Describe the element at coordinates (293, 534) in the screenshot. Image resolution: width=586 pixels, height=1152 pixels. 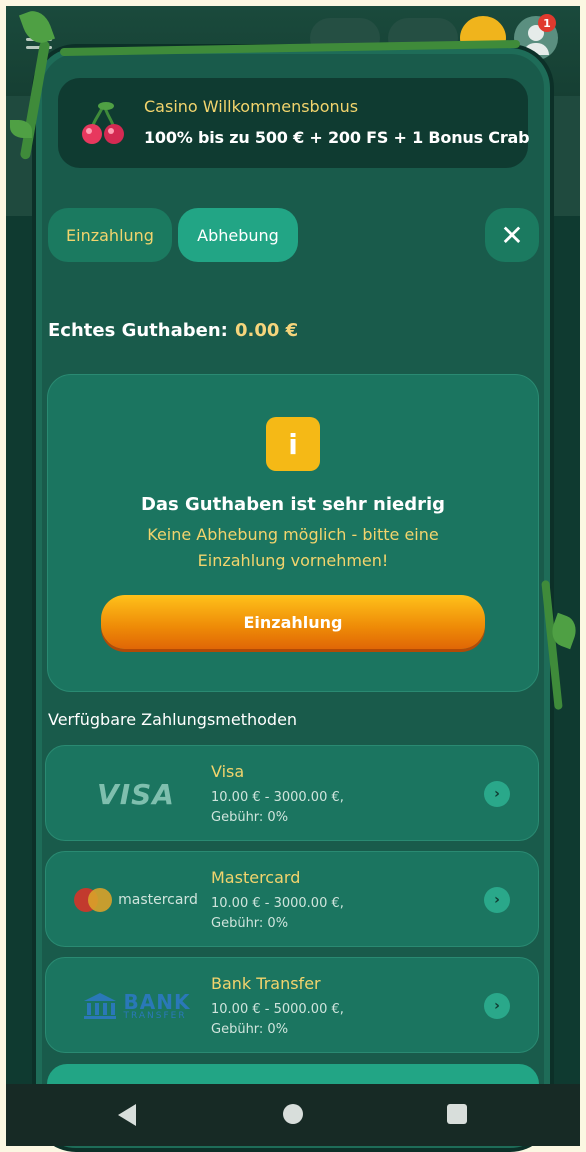
I see `notice-text-line1: Keine Abhebung möglich - bitte eine` at that location.